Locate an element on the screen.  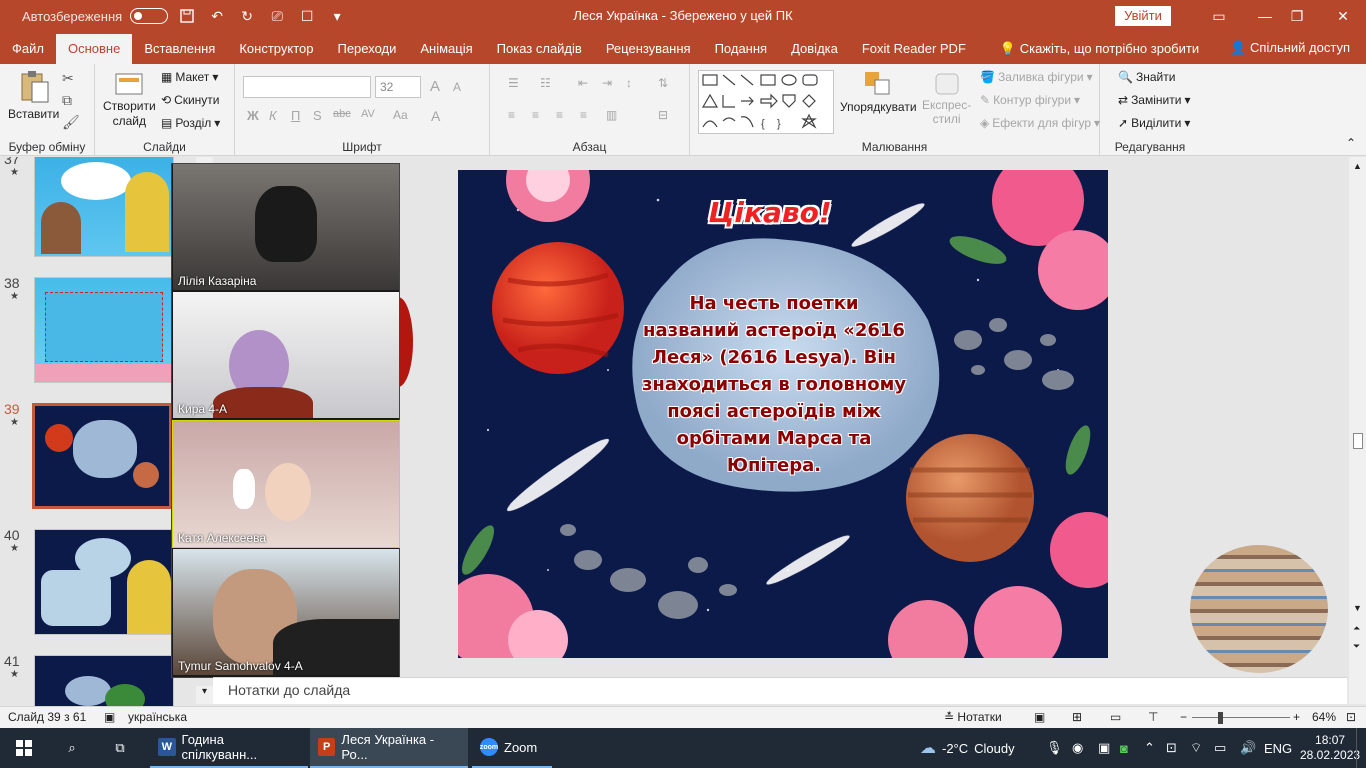
paste-button: Вставити is located at coordinates (33, 95).